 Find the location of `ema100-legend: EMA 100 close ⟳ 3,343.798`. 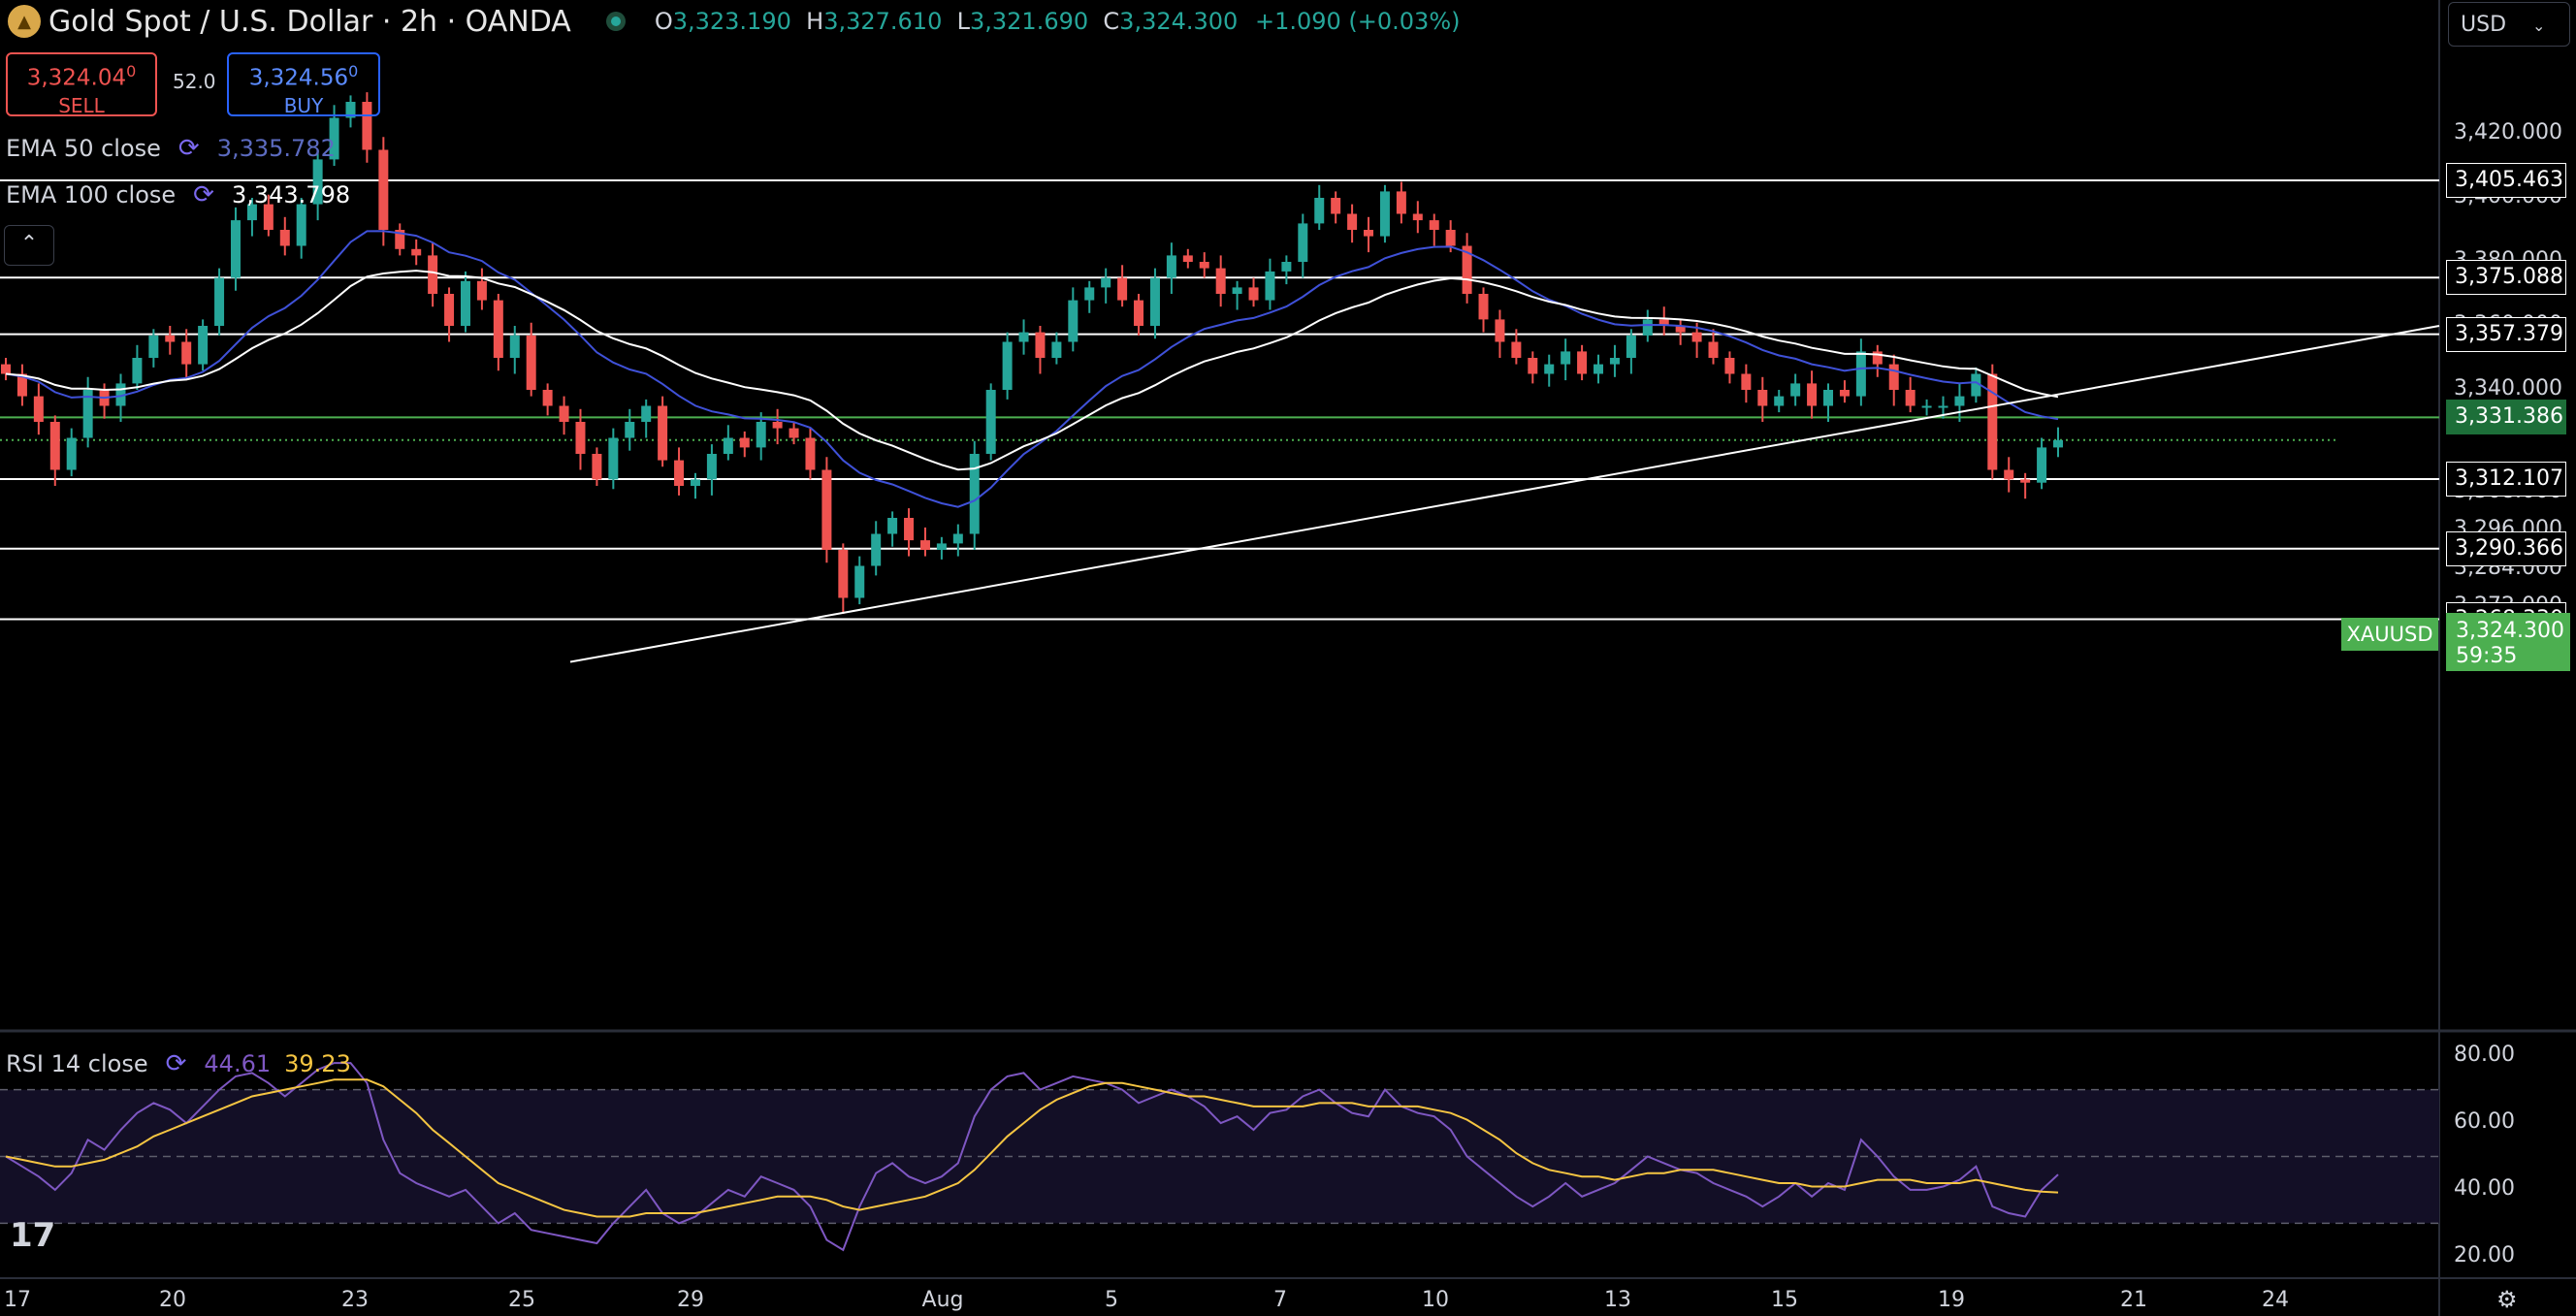

ema100-legend: EMA 100 close ⟳ 3,343.798 is located at coordinates (178, 194).